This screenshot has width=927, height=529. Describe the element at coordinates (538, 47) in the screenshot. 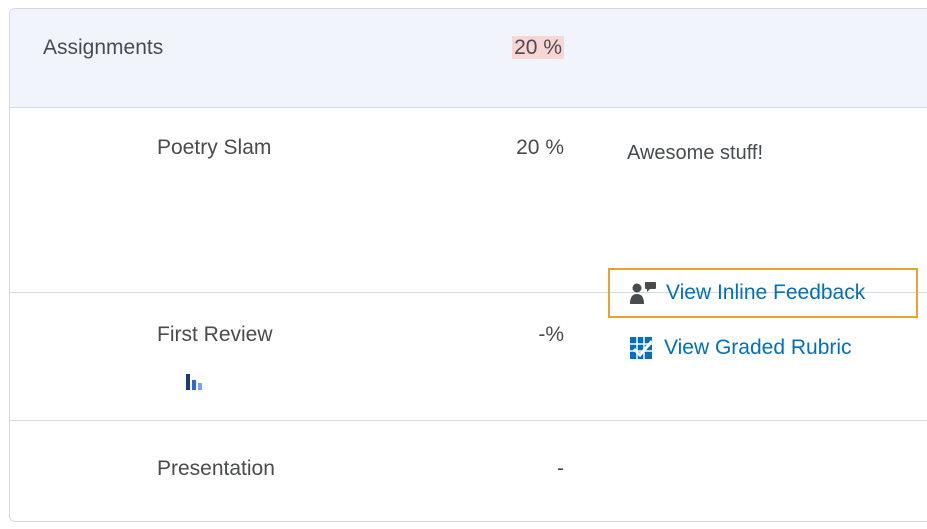

I see `category-grade-value: 20 %` at that location.